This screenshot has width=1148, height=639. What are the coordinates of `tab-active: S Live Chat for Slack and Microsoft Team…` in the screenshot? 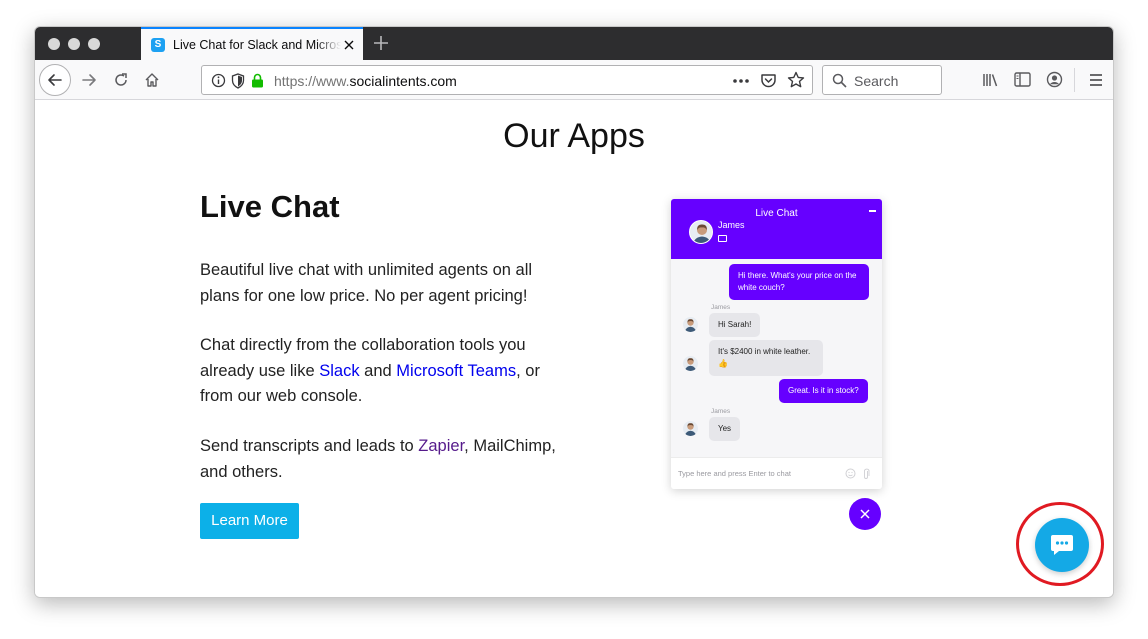 It's located at (252, 43).